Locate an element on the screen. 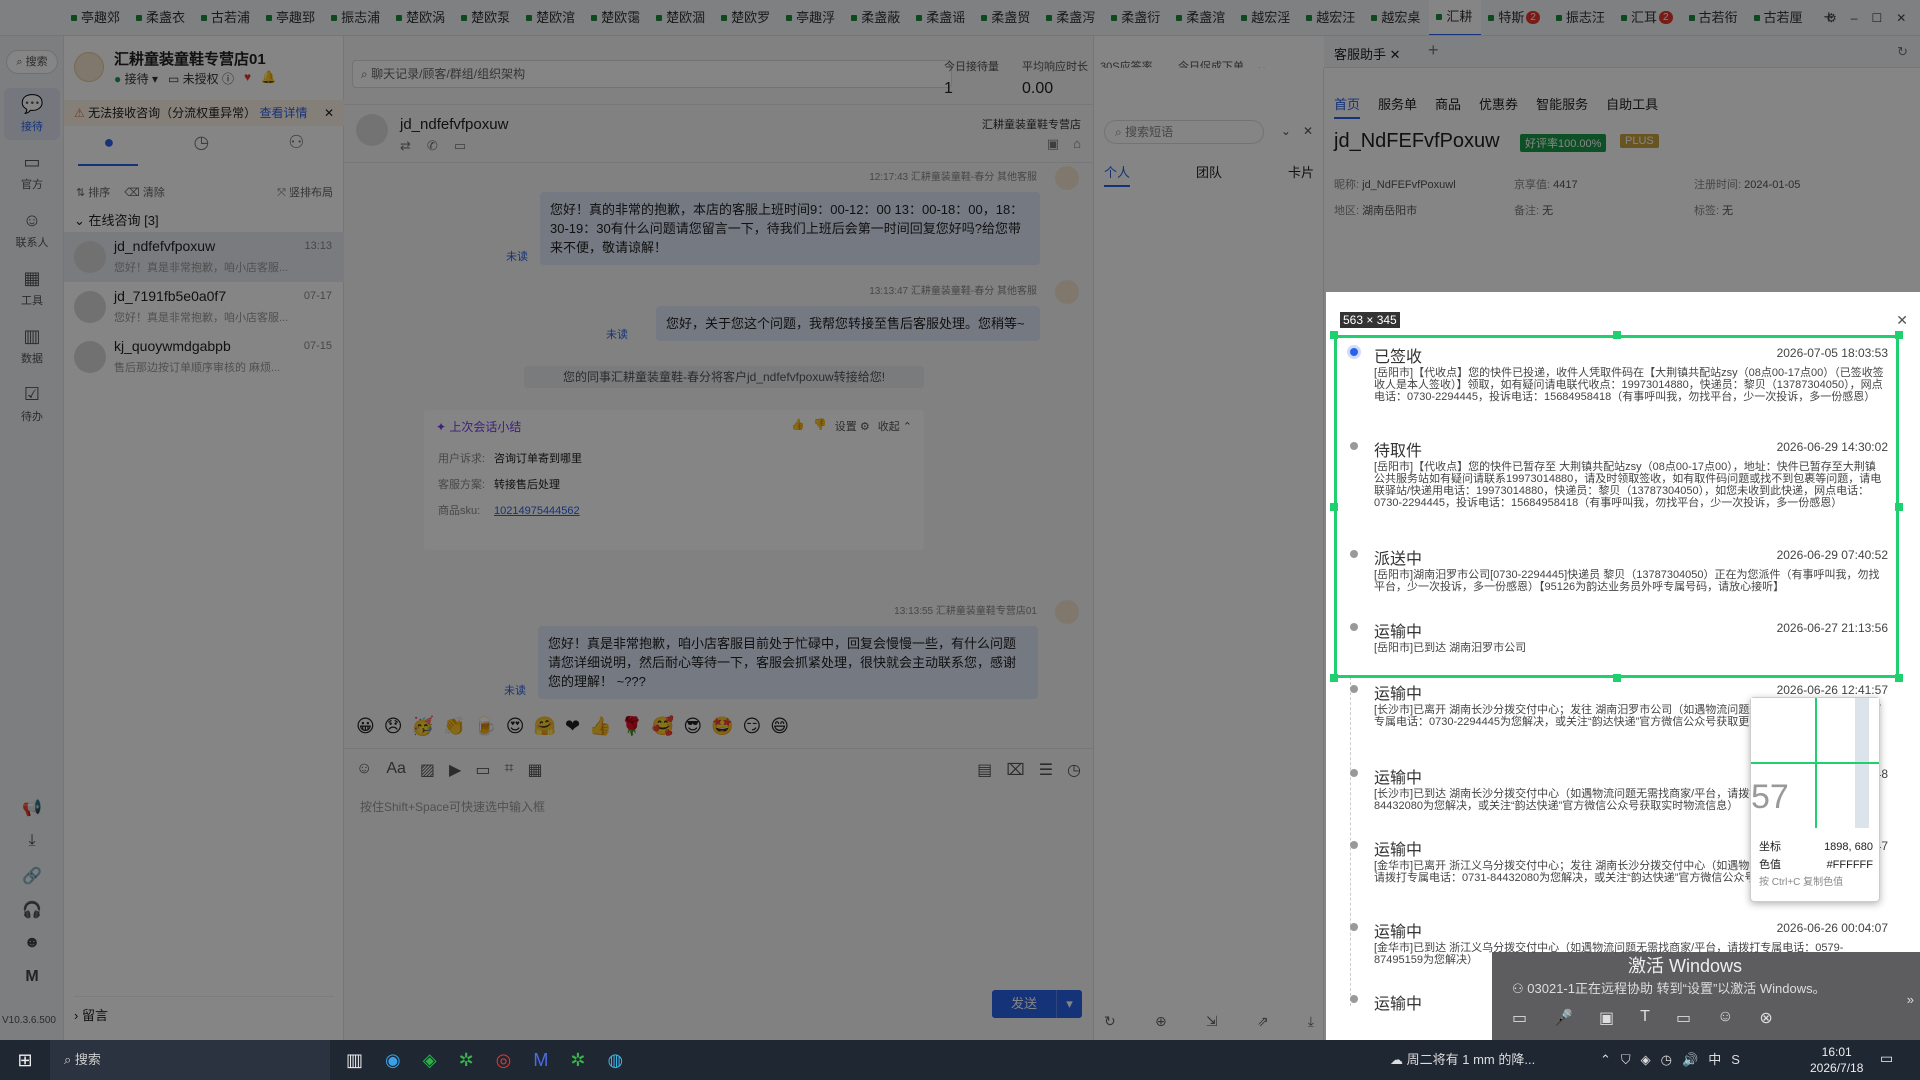 This screenshot has height=1080, width=1920. phrase-tab-0: 个人 is located at coordinates (1117, 174).